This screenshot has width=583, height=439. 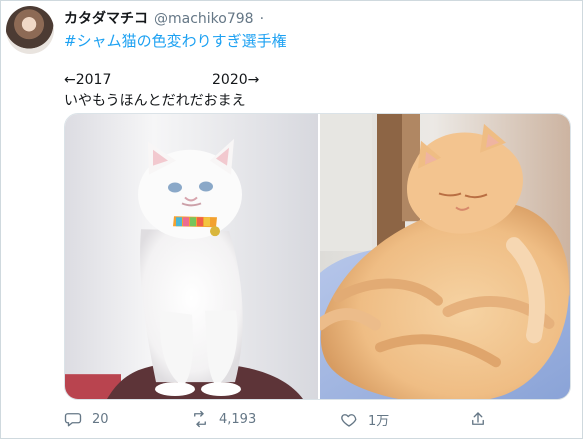 I want to click on reply-icon, so click(x=73, y=420).